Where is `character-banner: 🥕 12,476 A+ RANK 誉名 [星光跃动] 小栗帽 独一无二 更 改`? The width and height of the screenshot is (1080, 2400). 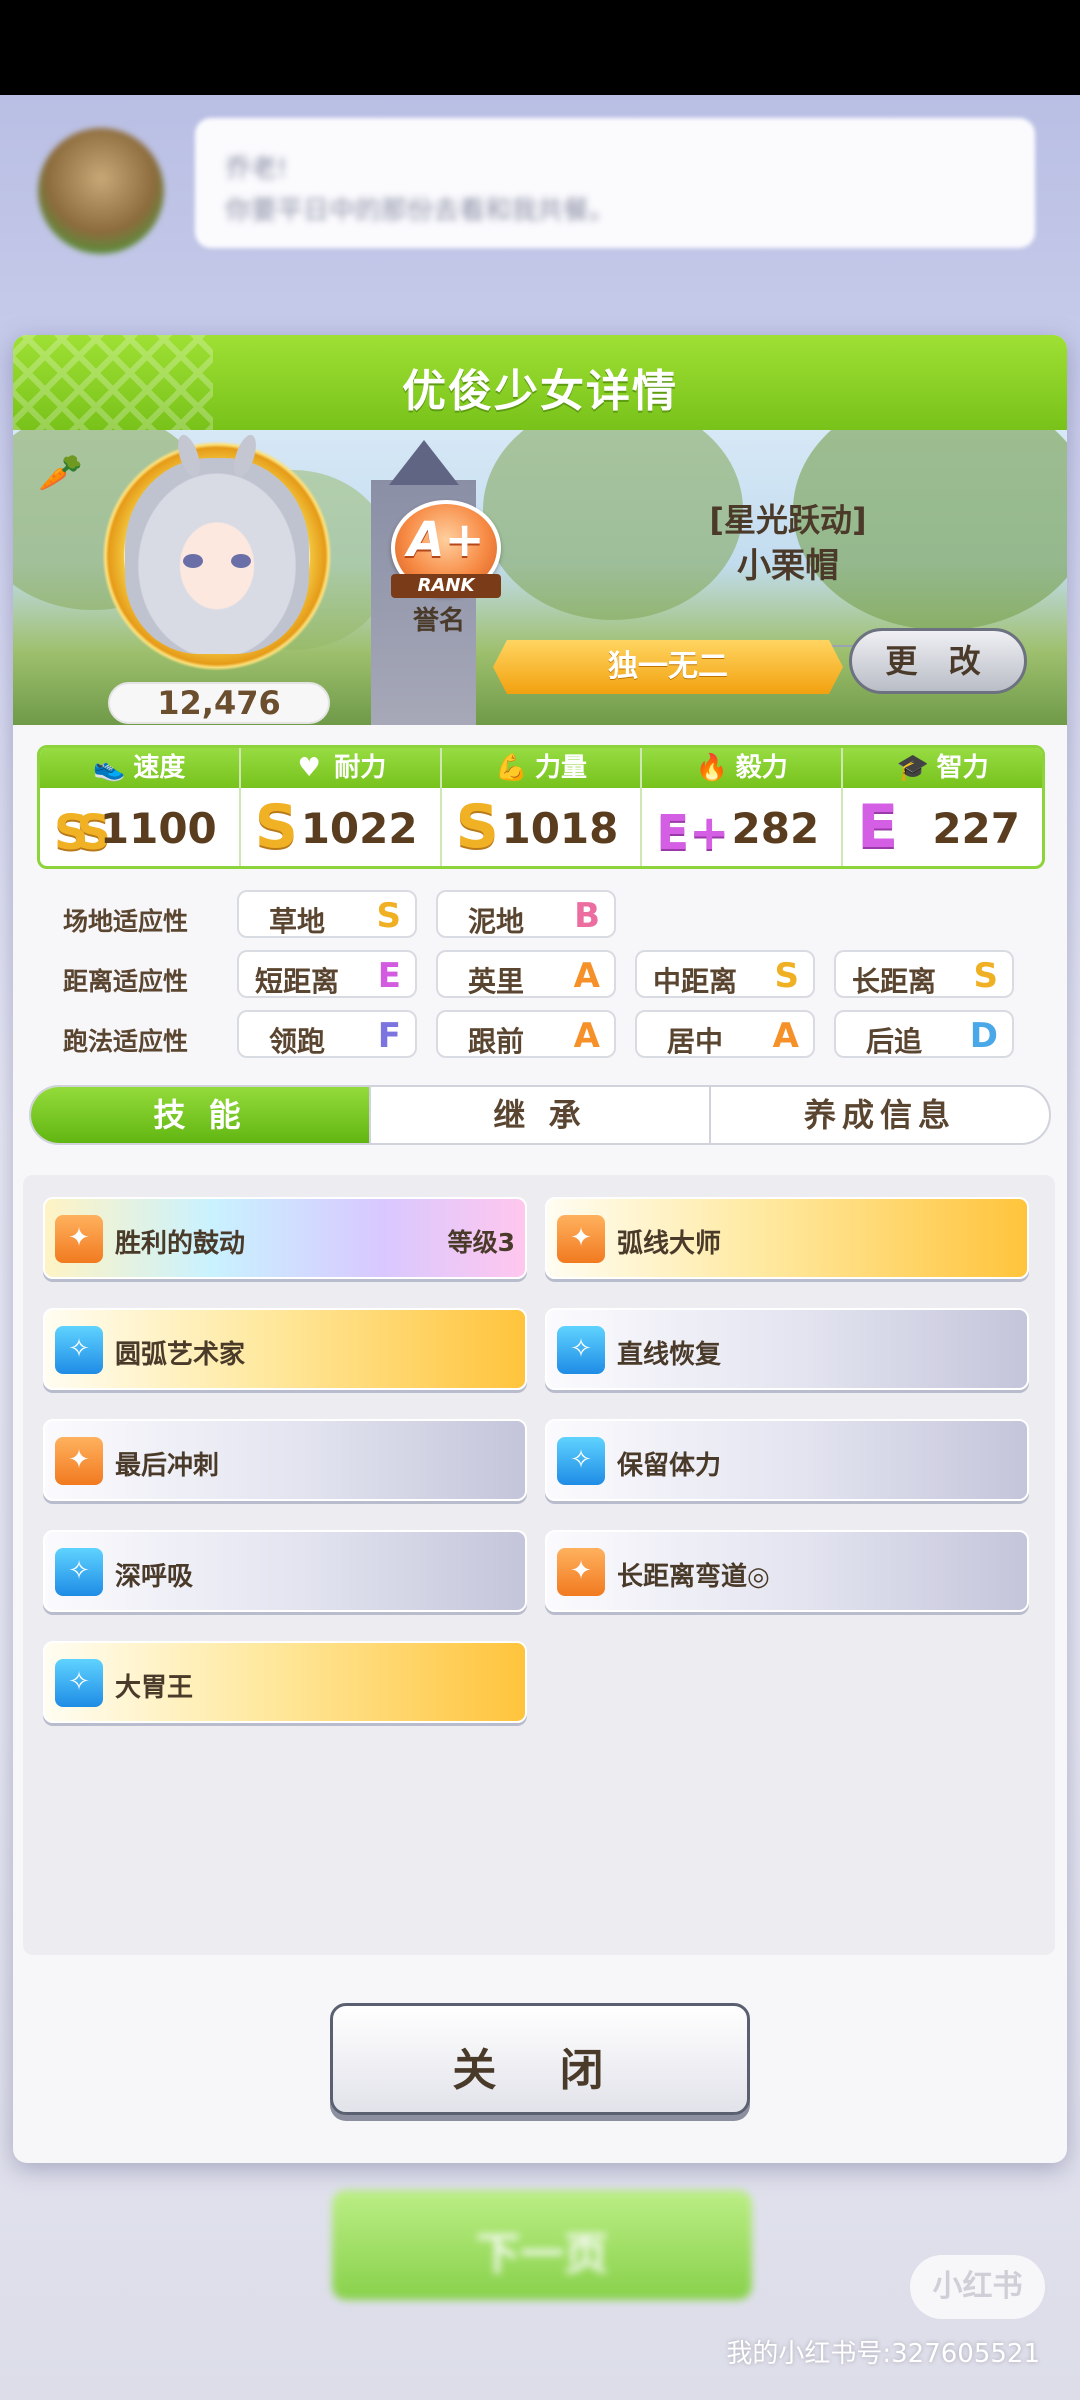
character-banner: 🥕 12,476 A+ RANK 誉名 [星光跃动] 小栗帽 独一无二 更 改 is located at coordinates (540, 577).